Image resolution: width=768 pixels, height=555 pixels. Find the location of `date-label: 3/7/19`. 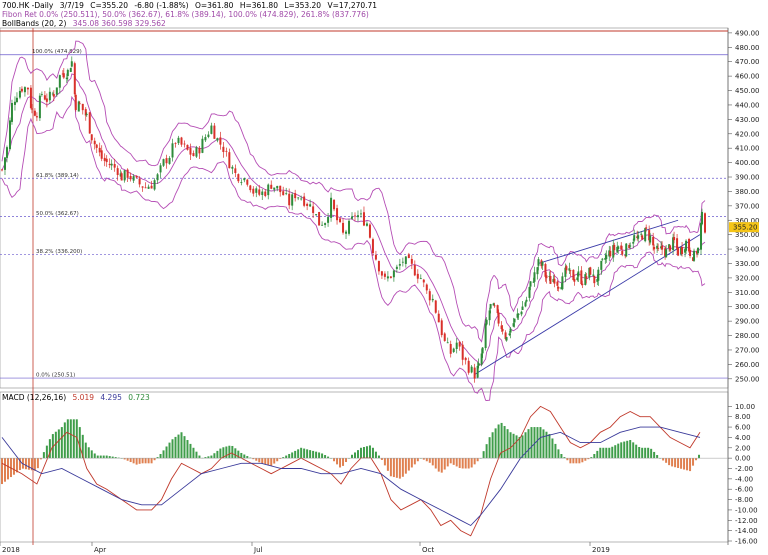

date-label: 3/7/19 is located at coordinates (71, 5).